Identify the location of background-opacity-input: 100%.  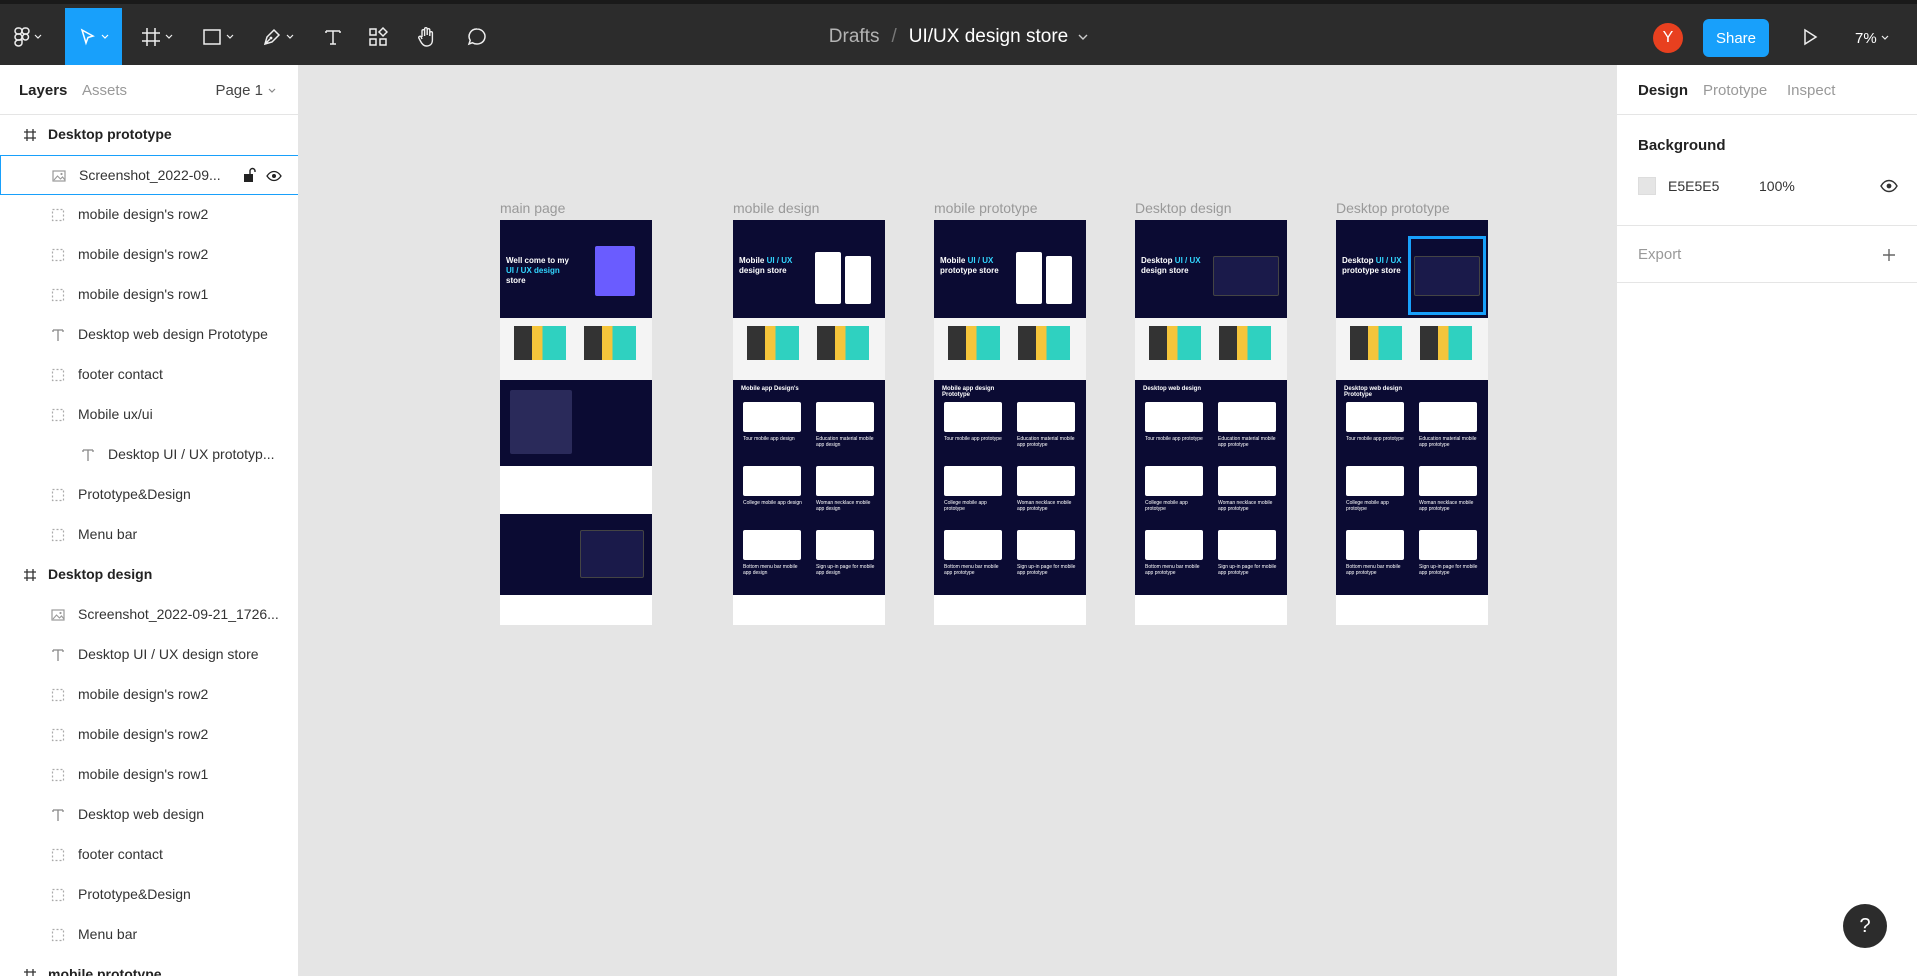
(1777, 186).